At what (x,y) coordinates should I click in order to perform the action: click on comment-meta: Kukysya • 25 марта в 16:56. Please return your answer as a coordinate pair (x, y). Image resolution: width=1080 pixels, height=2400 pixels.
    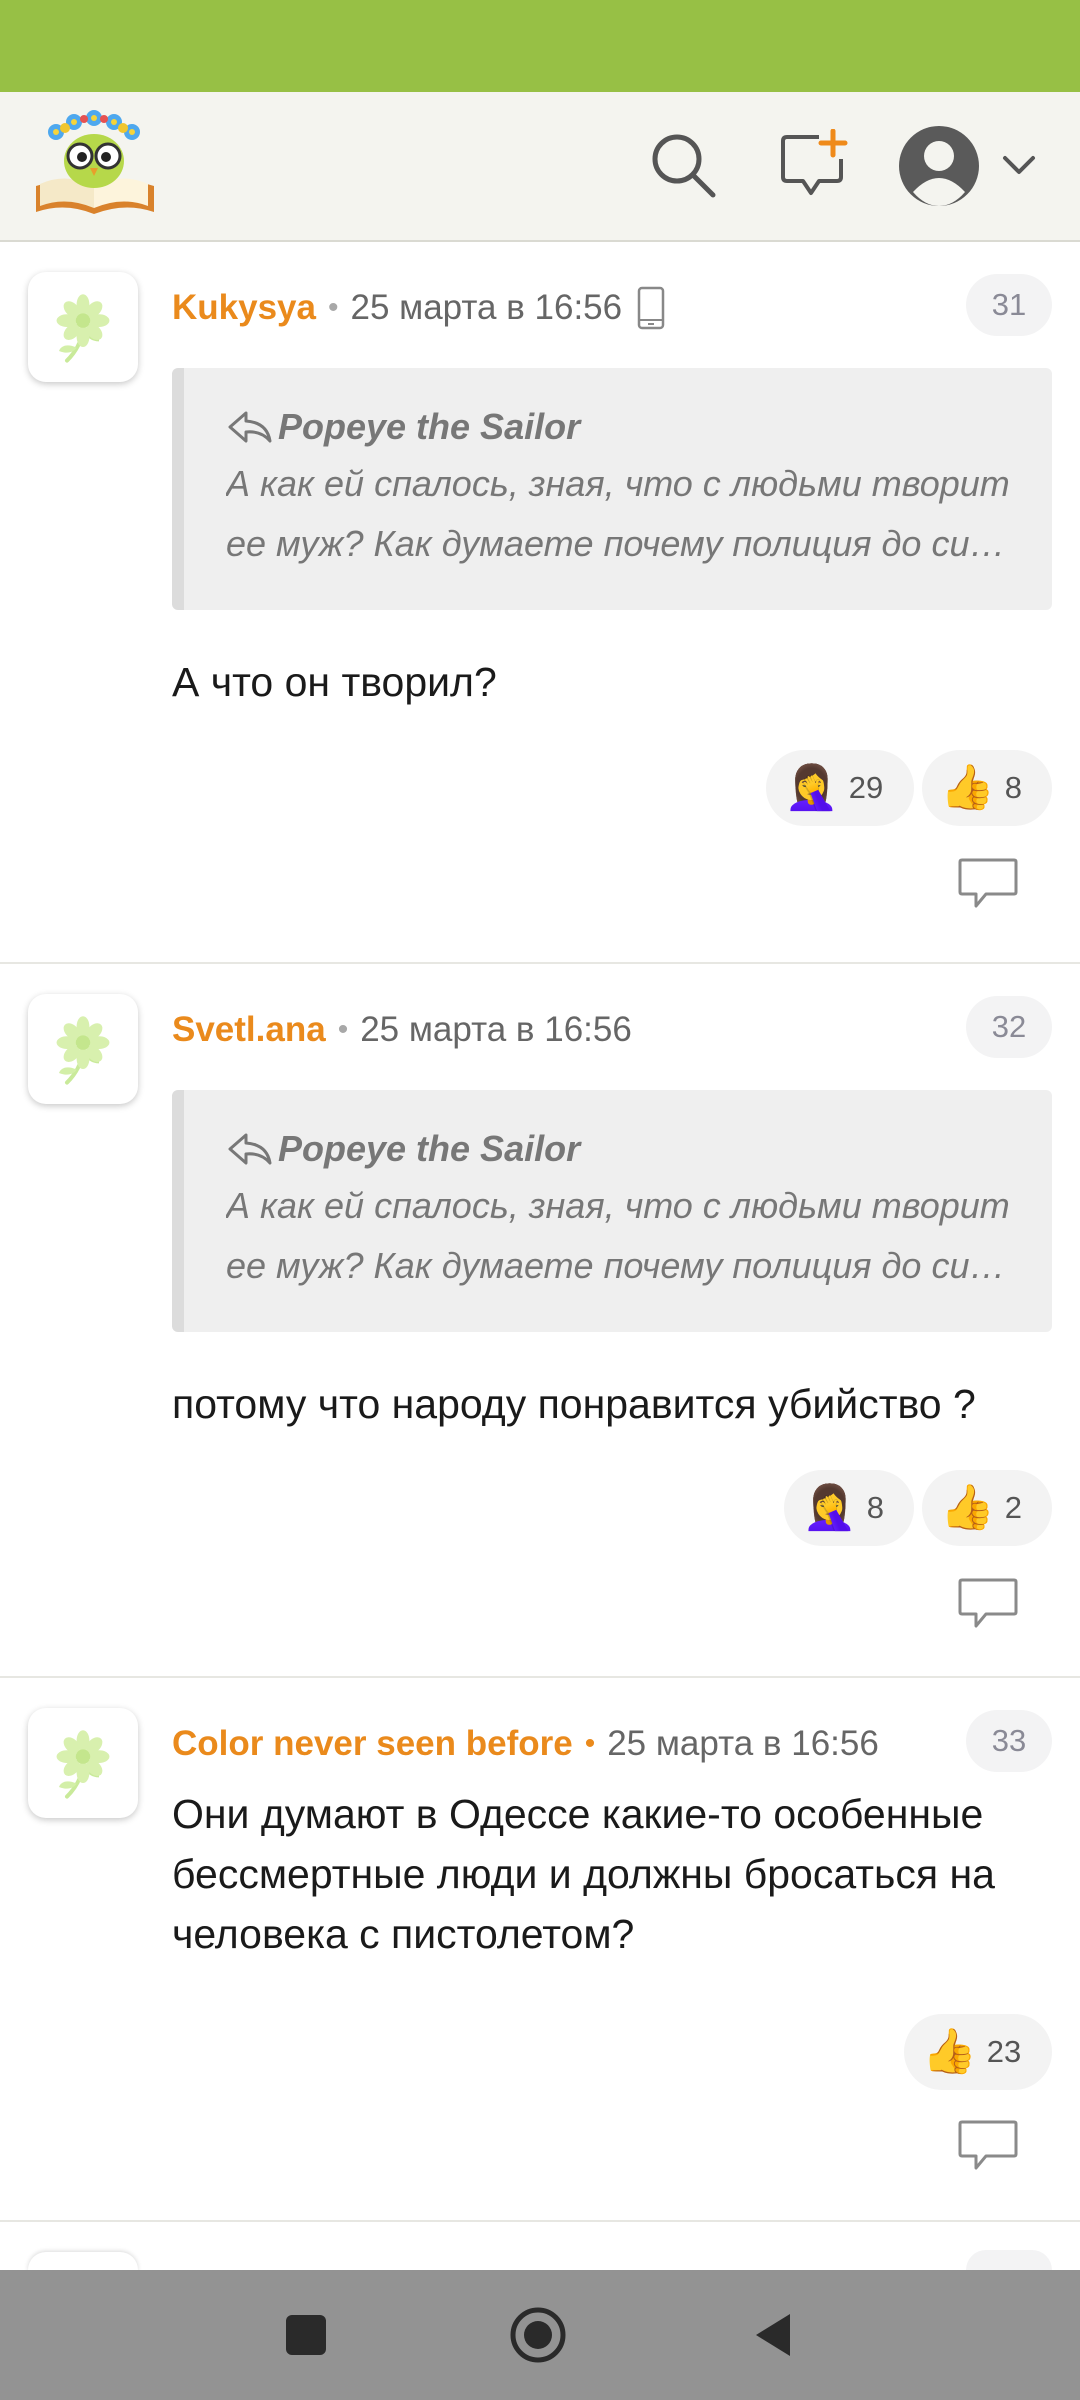
    Looking at the image, I should click on (419, 308).